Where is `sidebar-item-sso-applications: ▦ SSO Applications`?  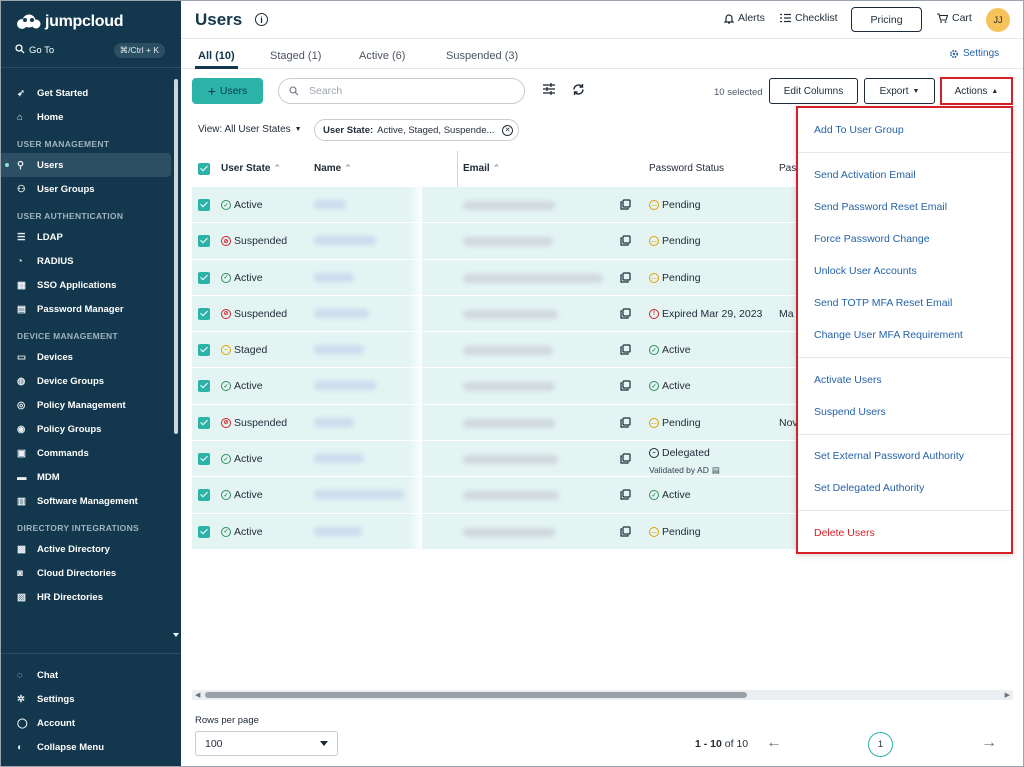
sidebar-item-sso-applications: ▦ SSO Applications is located at coordinates (91, 285).